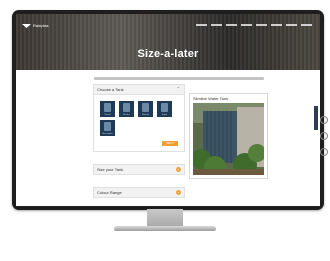 Image resolution: width=330 pixels, height=261 pixels. Describe the element at coordinates (139, 169) in the screenshot. I see `step-size-tank: Size your Tank +` at that location.